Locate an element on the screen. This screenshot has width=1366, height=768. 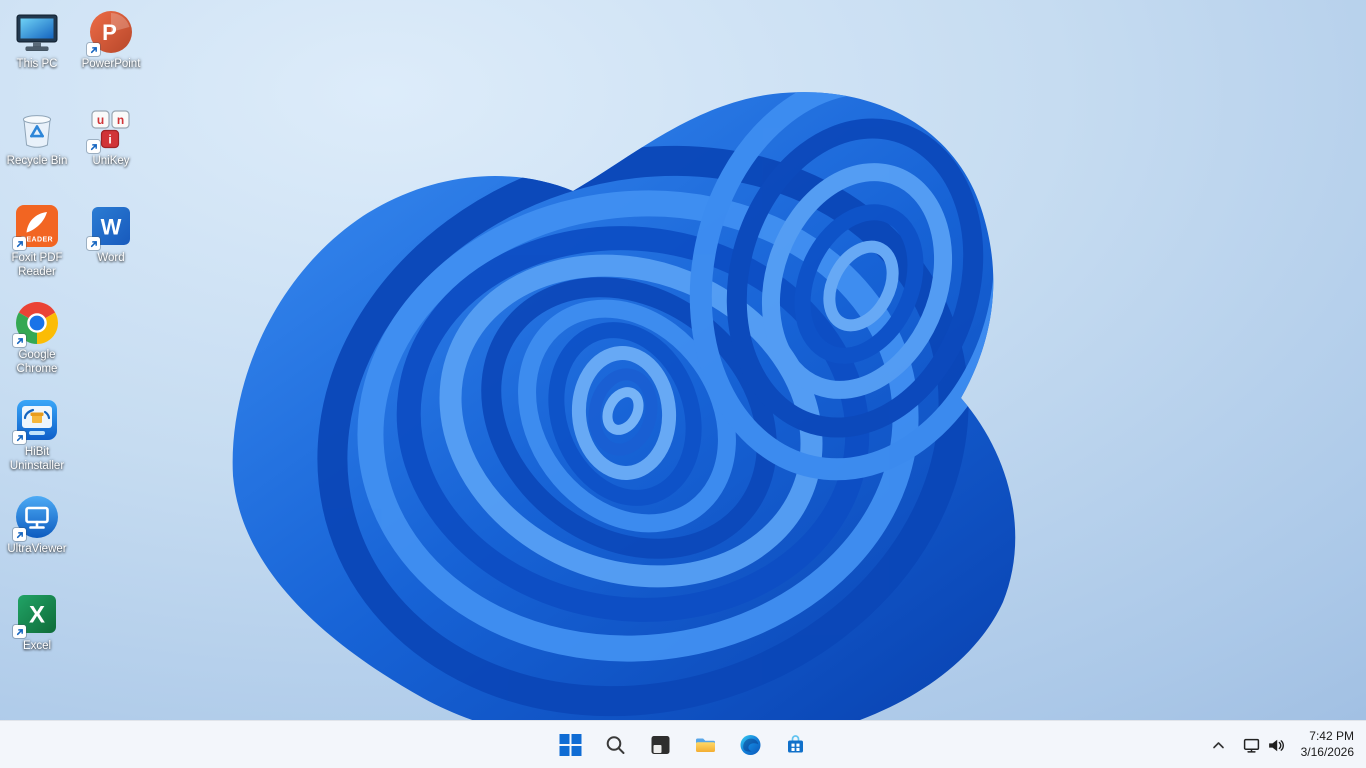
svg-text: P is located at coordinates (109, 32).